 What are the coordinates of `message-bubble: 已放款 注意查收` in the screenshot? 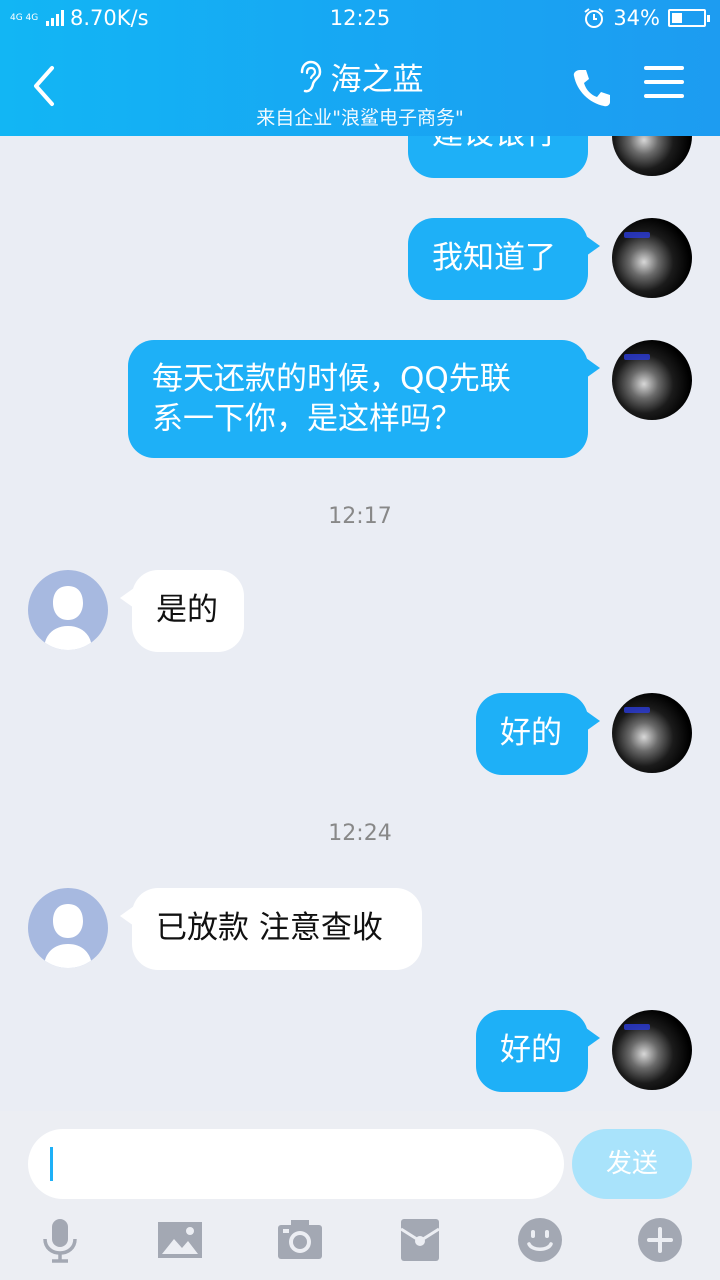 It's located at (277, 929).